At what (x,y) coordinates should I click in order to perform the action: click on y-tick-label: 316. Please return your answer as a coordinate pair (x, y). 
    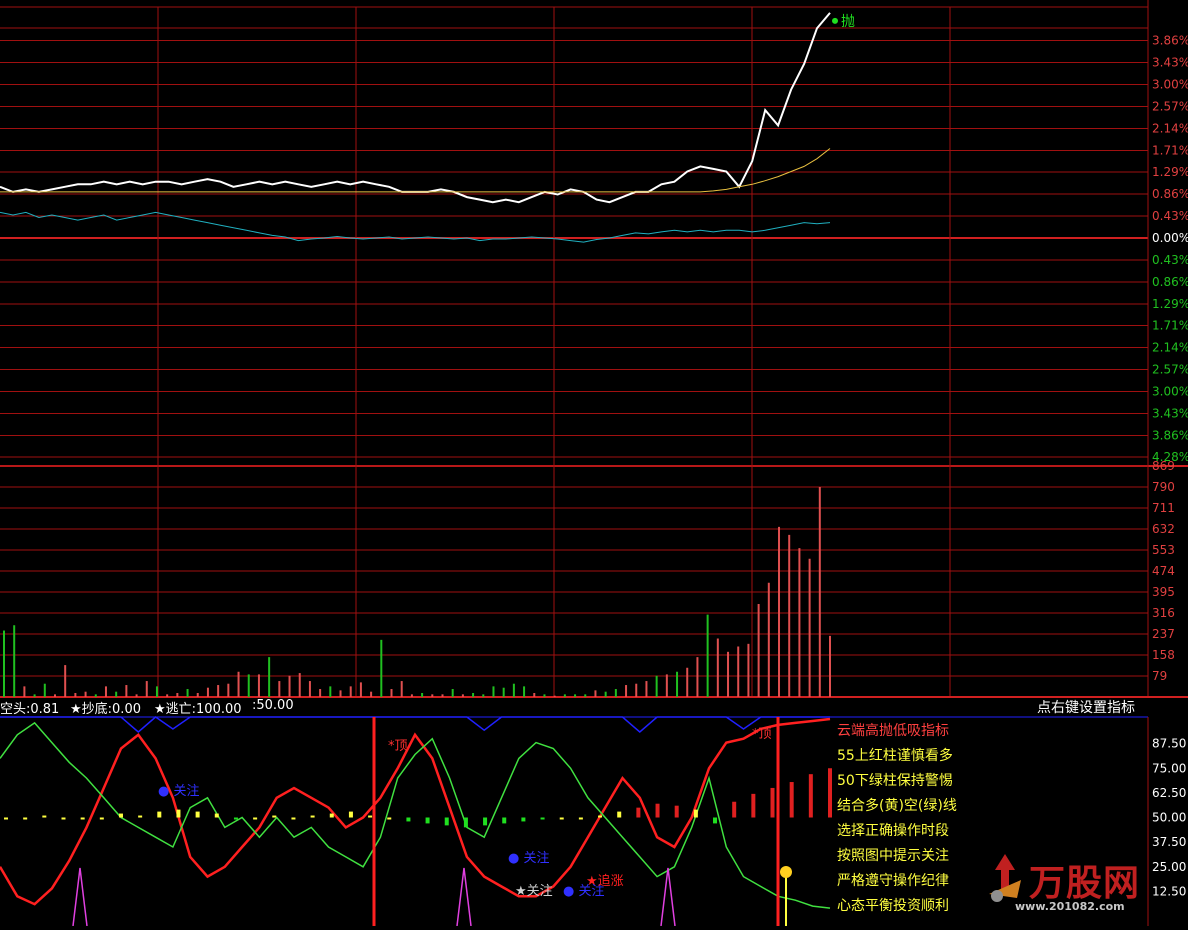
    Looking at the image, I should click on (1163, 613).